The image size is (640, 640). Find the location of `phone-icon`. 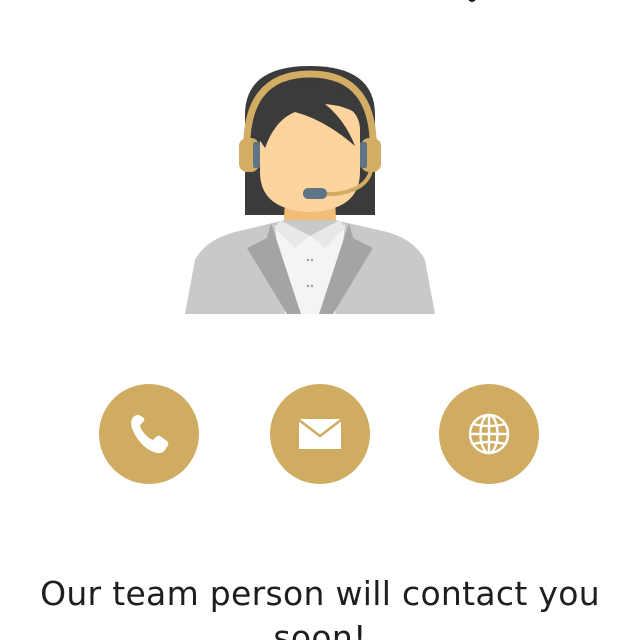

phone-icon is located at coordinates (150, 434).